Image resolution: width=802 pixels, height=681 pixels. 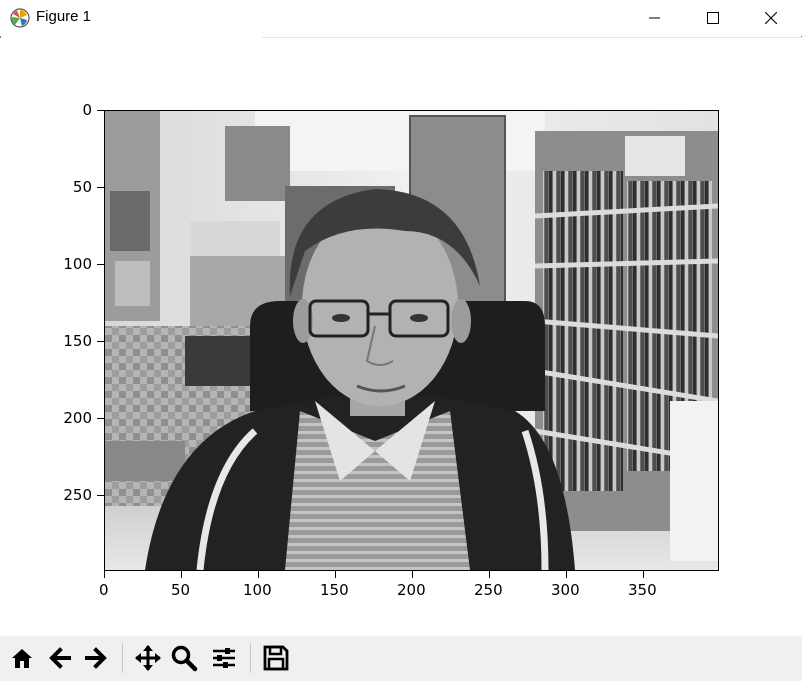 I want to click on y-tick-label: 200, so click(x=77, y=418).